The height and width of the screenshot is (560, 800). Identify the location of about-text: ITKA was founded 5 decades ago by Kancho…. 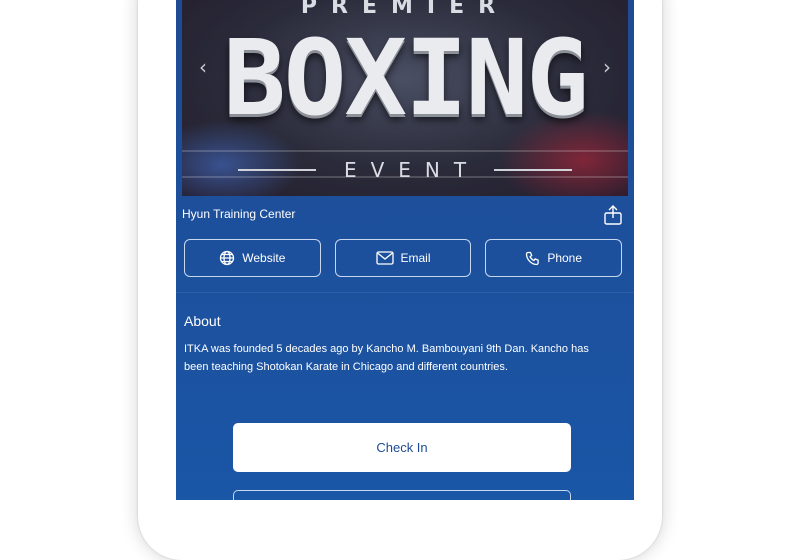
(386, 358).